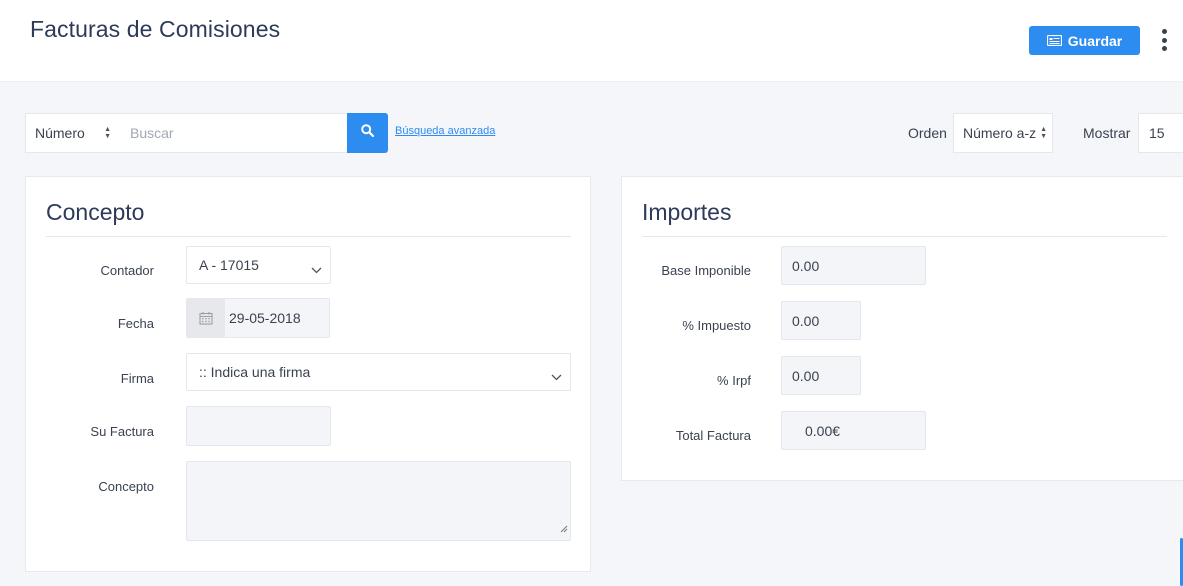  I want to click on contador-label: Contador, so click(127, 270).